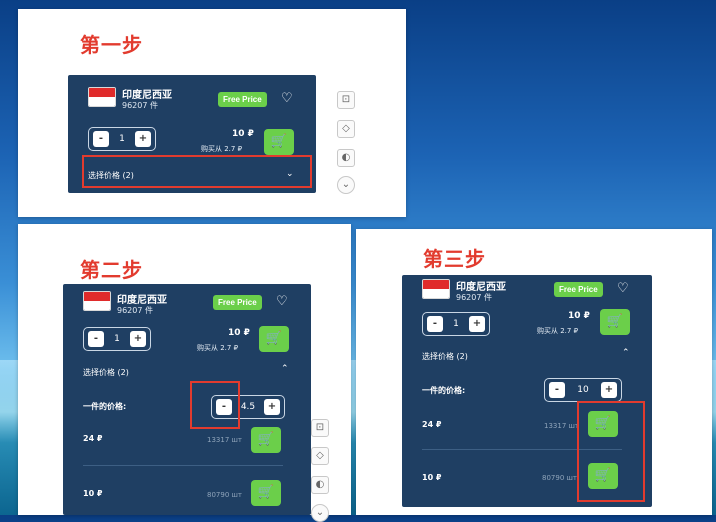  I want to click on highlight-select-price, so click(197, 171).